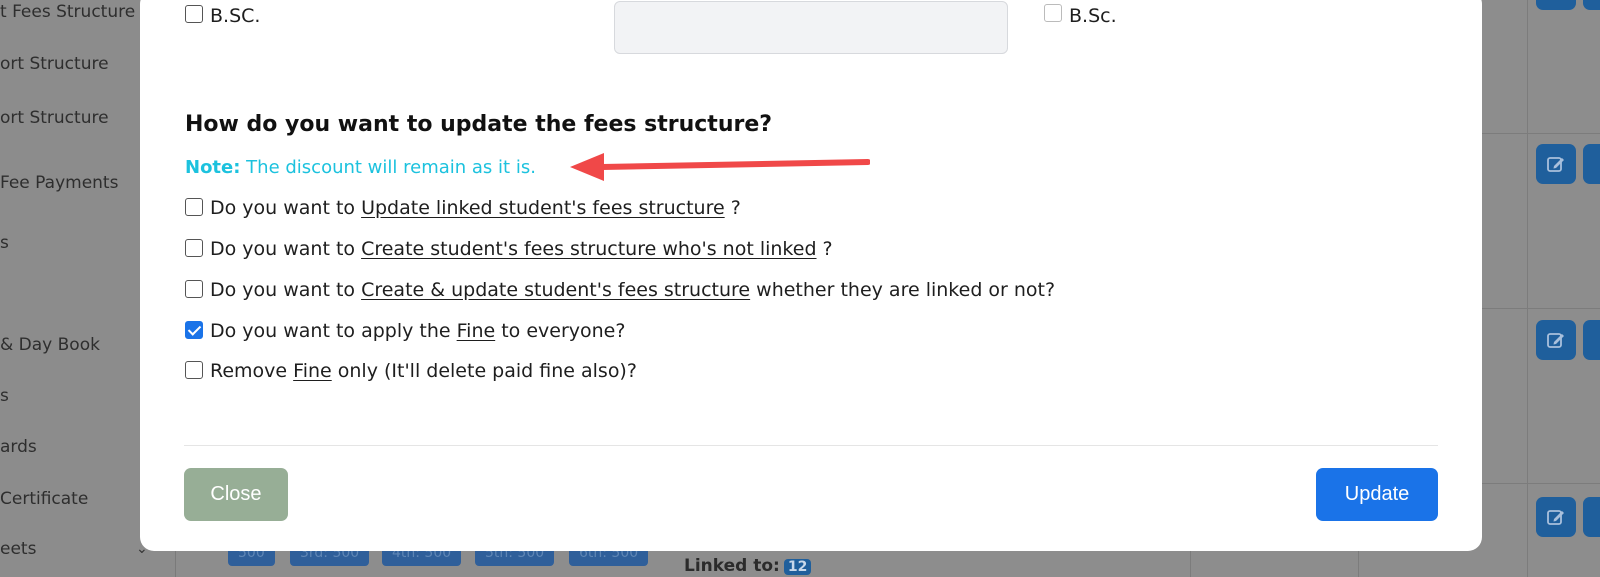  What do you see at coordinates (388, 167) in the screenshot?
I see `note-text: The discount will remain as it is.` at bounding box center [388, 167].